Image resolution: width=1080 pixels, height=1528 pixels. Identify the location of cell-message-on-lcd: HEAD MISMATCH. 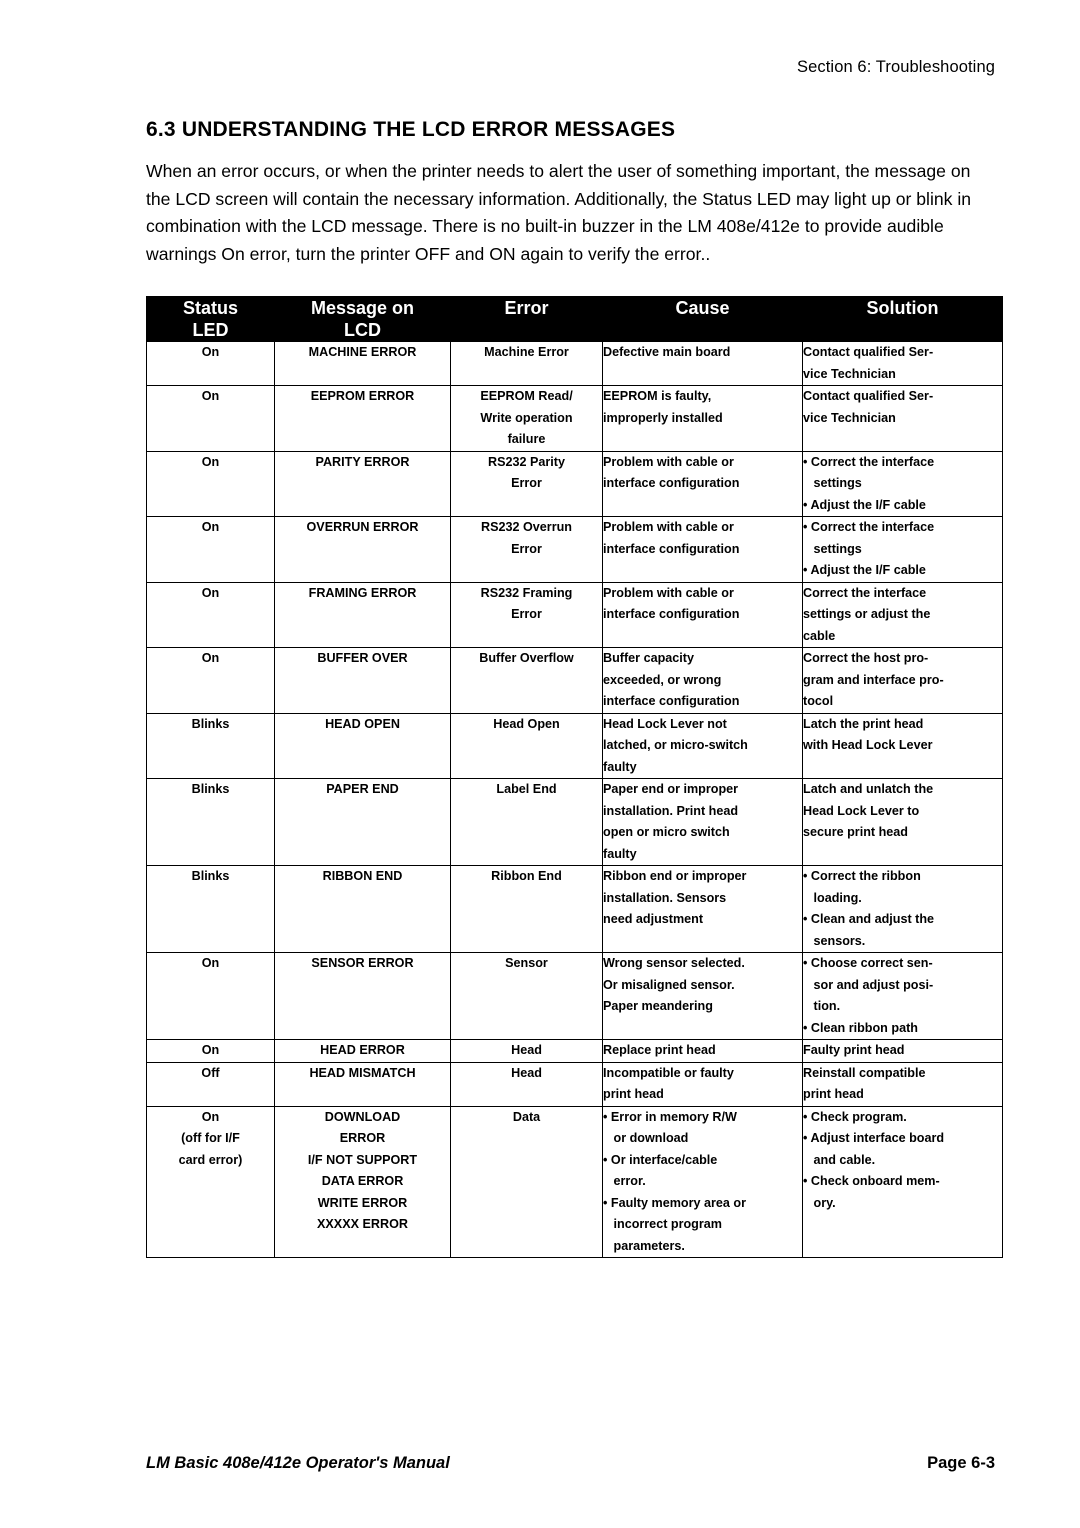
(362, 1084).